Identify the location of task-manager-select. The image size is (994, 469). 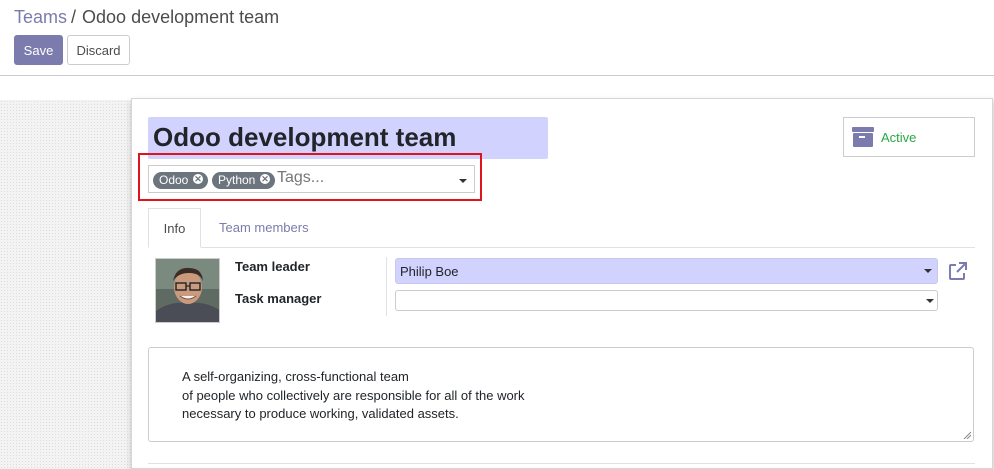
(666, 300).